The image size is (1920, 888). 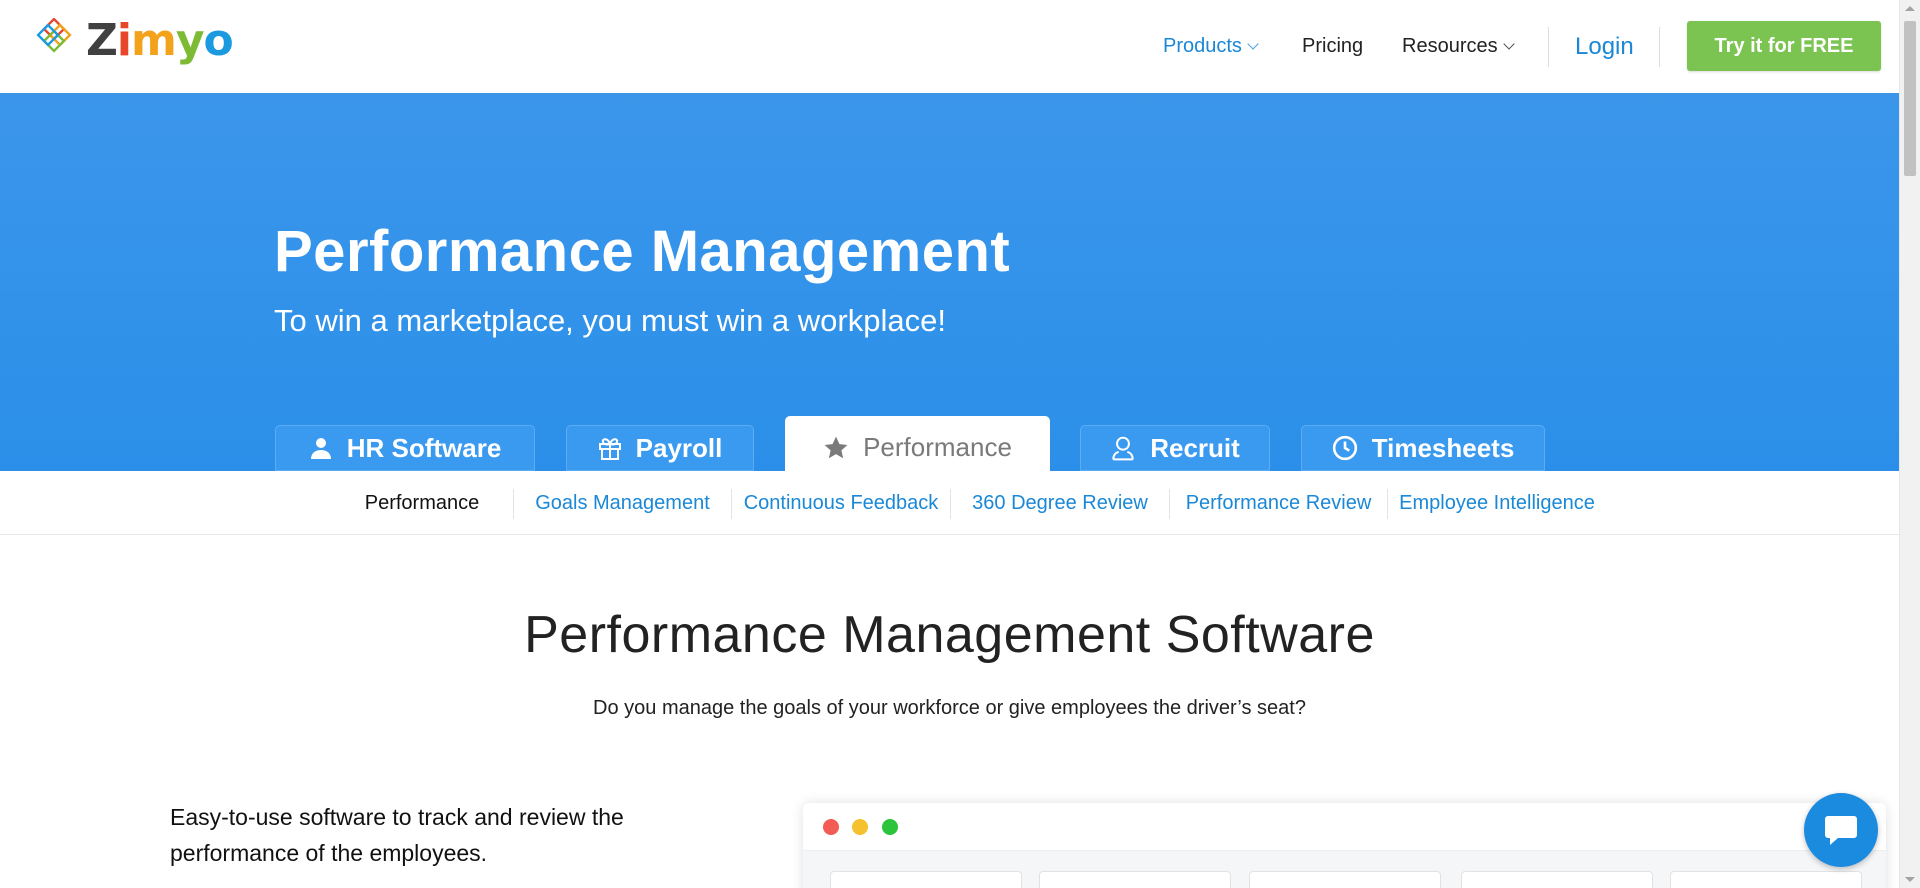 What do you see at coordinates (1344, 869) in the screenshot?
I see `window-body` at bounding box center [1344, 869].